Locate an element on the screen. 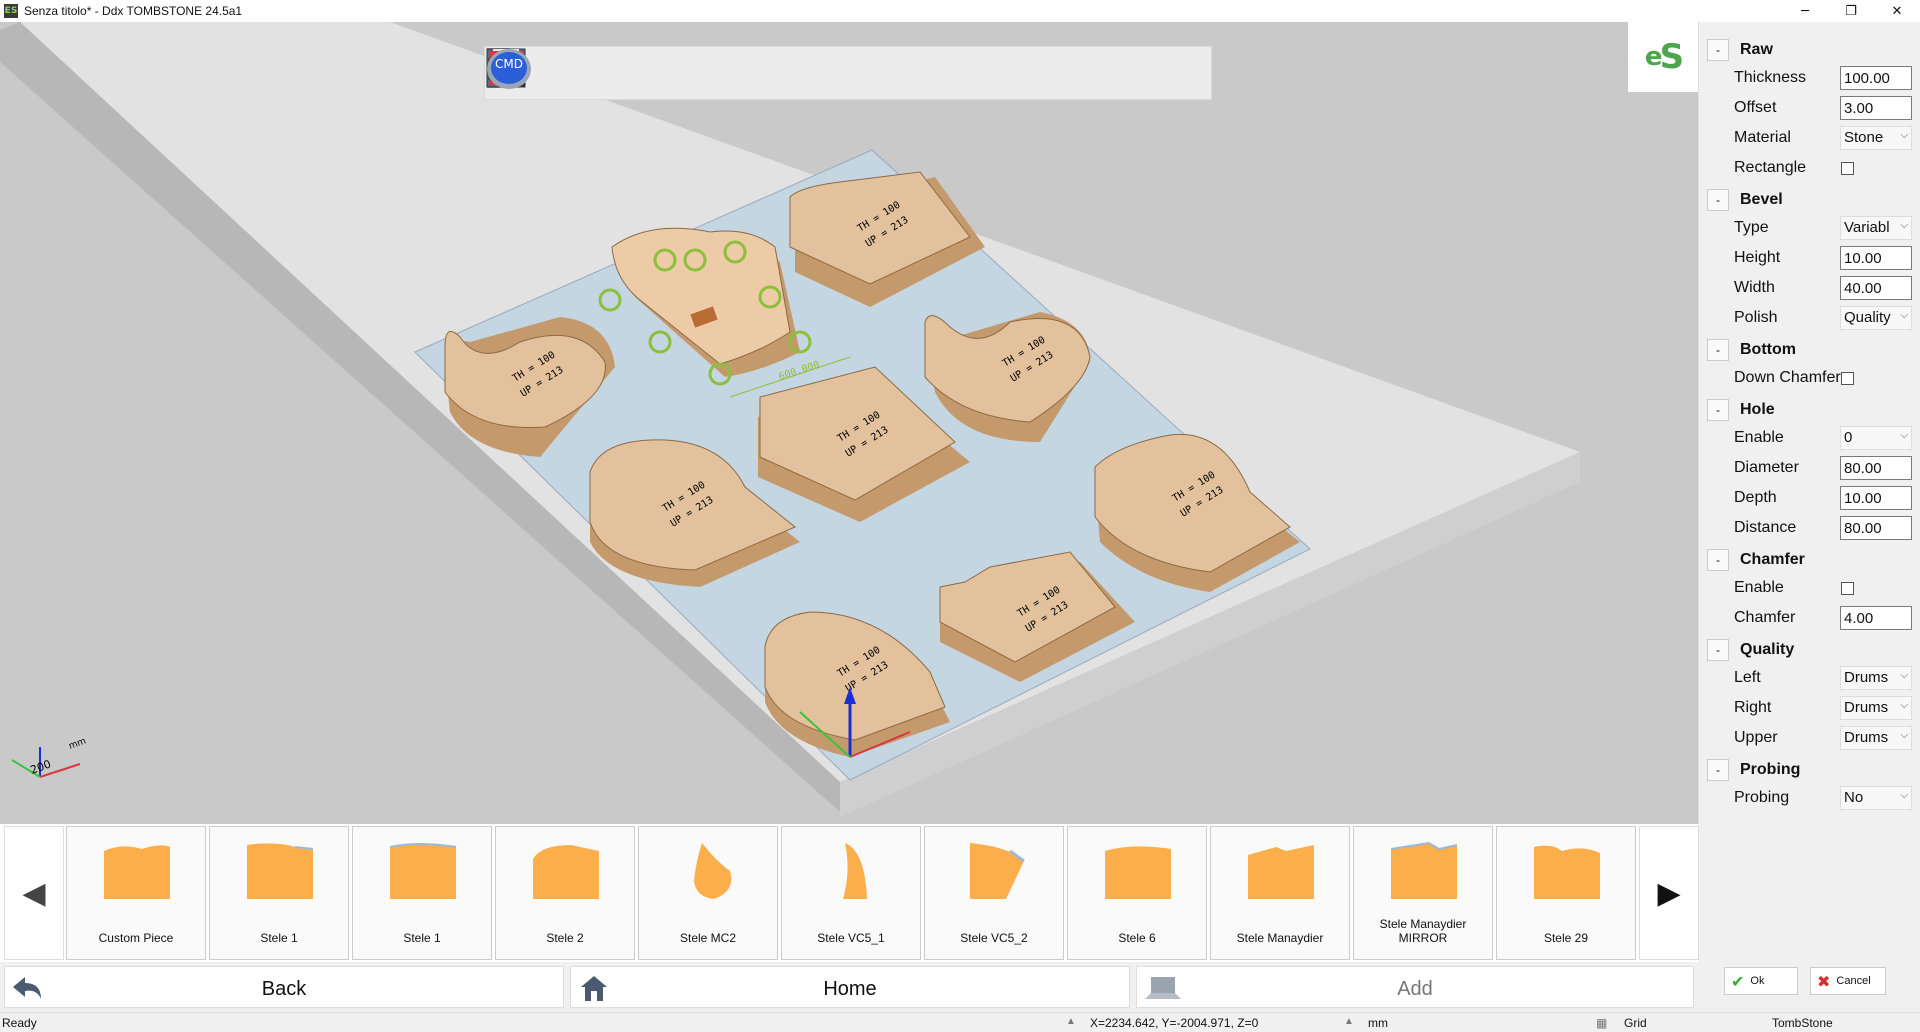 The width and height of the screenshot is (1920, 1032). section-raw: - Raw is located at coordinates (1740, 50).